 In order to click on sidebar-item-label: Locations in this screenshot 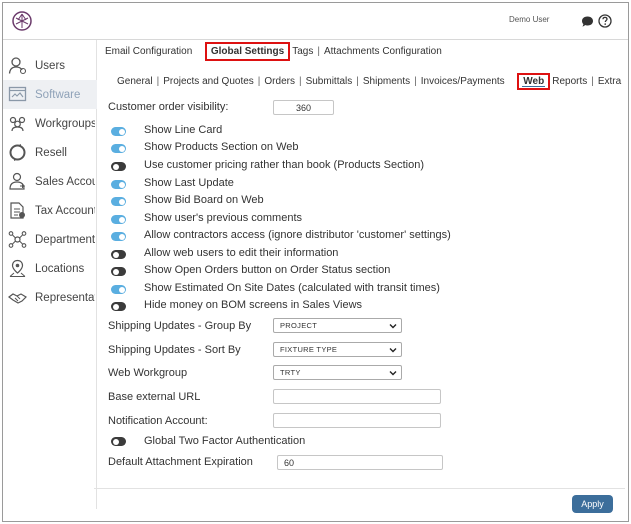, I will do `click(60, 268)`.